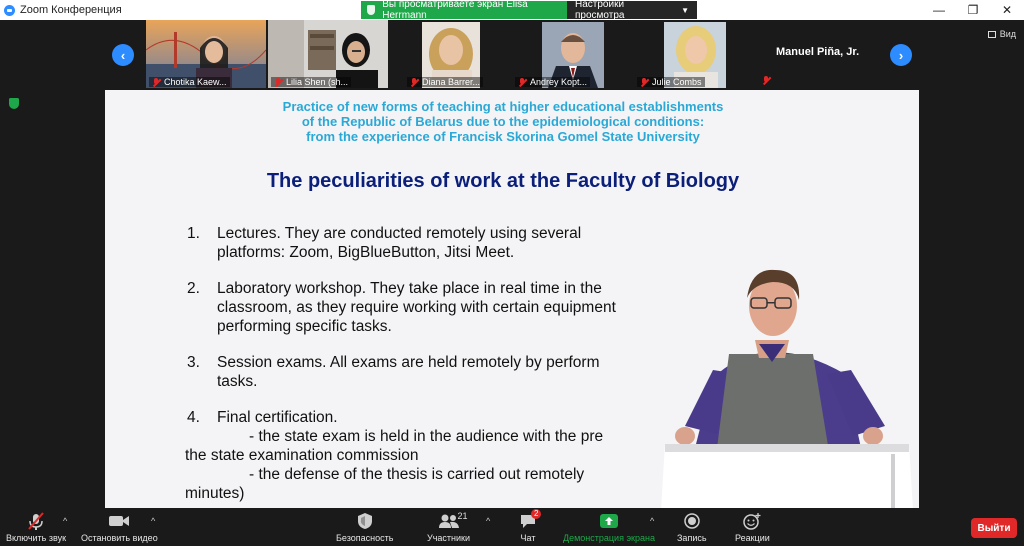  What do you see at coordinates (994, 528) in the screenshot?
I see `leave-meeting-button: Выйти` at bounding box center [994, 528].